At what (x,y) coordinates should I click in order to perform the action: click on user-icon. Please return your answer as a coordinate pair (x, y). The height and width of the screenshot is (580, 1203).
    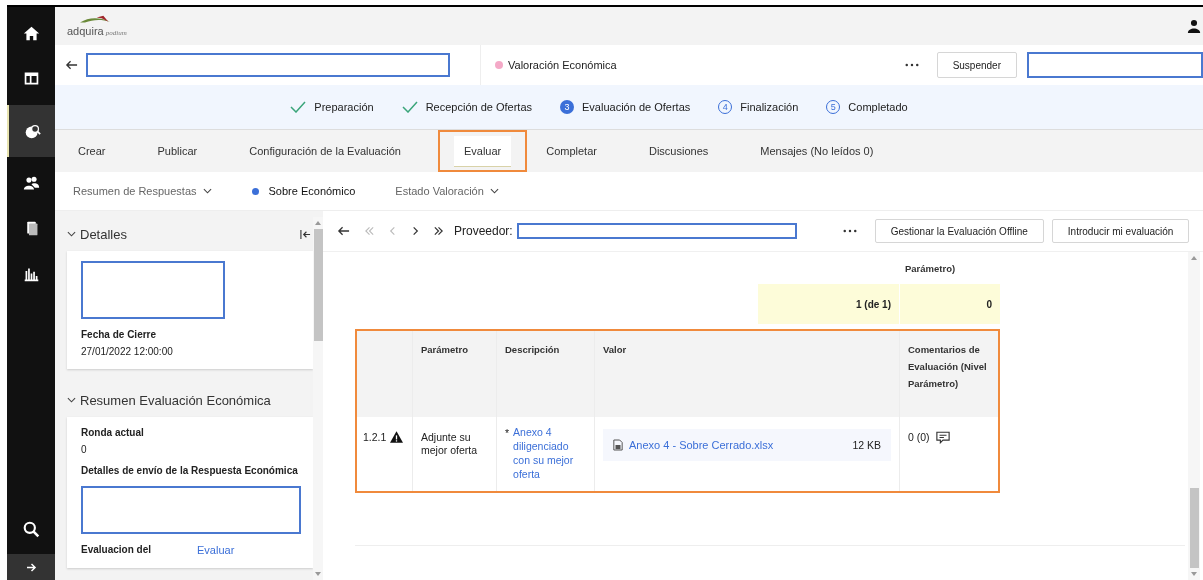
    Looking at the image, I should click on (1194, 26).